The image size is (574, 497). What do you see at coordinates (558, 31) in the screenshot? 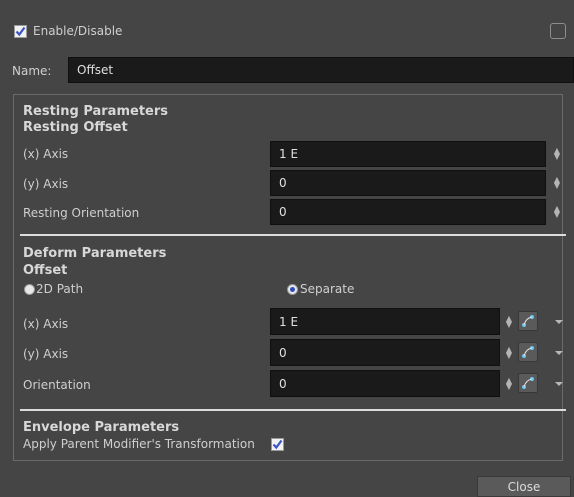
I see `top-right-checkbox` at bounding box center [558, 31].